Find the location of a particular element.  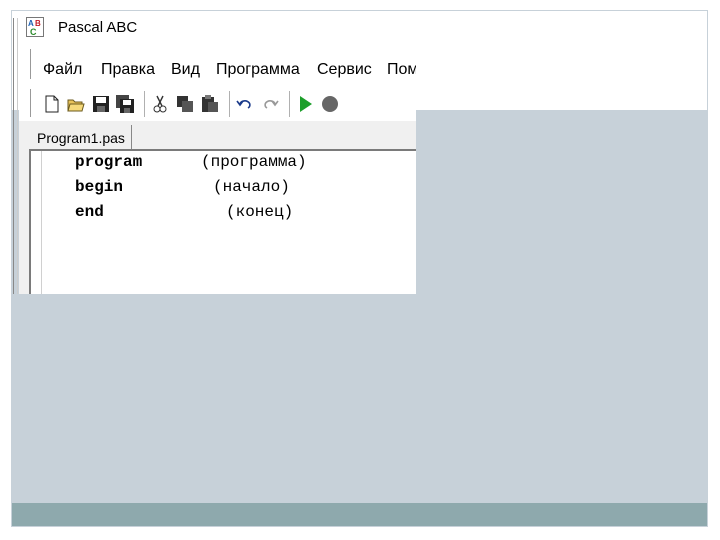

menu-help: Пом is located at coordinates (401, 70).